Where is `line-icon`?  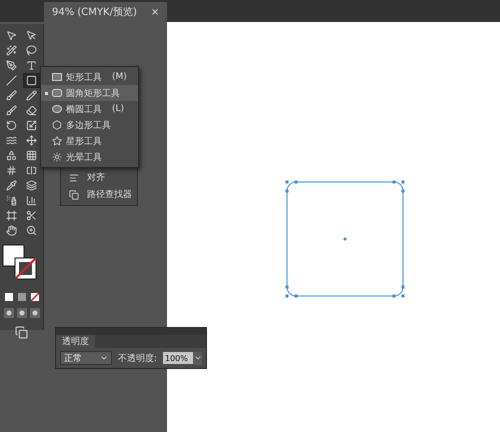
line-icon is located at coordinates (11, 80).